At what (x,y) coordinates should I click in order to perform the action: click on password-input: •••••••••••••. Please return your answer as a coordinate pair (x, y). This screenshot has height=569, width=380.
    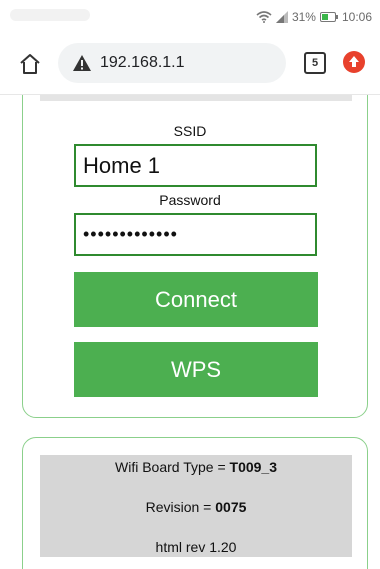
    Looking at the image, I should click on (195, 234).